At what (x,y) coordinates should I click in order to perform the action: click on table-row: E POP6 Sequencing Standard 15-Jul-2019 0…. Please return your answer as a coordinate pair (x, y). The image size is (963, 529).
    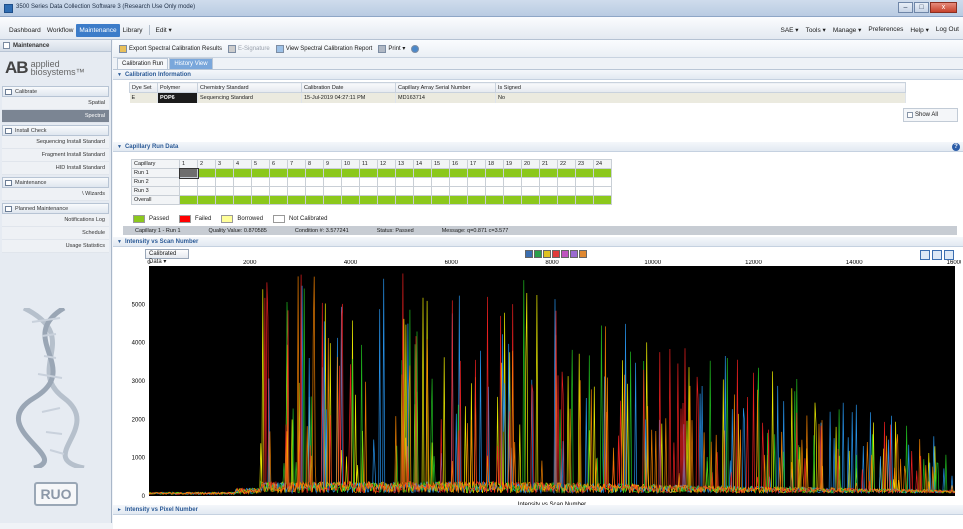
    Looking at the image, I should click on (517, 97).